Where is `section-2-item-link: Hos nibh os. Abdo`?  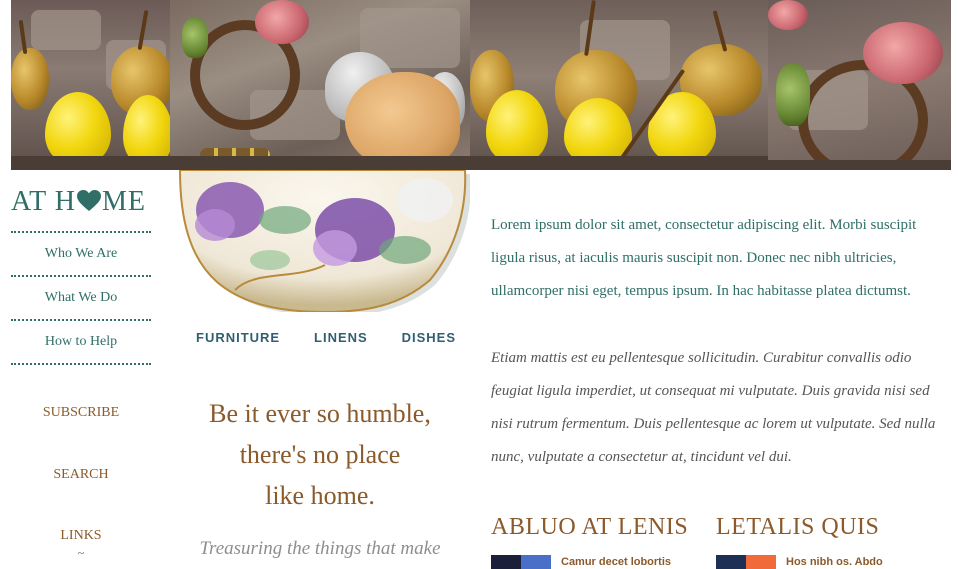 section-2-item-link: Hos nibh os. Abdo is located at coordinates (834, 562).